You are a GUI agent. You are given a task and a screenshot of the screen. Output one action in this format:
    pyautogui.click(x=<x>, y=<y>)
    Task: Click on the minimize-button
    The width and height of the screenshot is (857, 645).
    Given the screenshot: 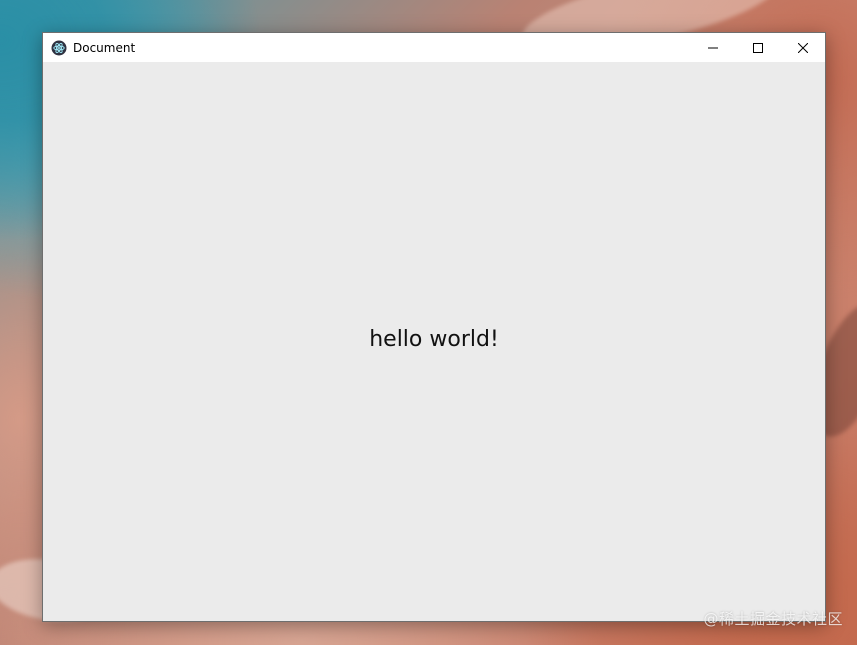 What is the action you would take?
    pyautogui.click(x=712, y=47)
    